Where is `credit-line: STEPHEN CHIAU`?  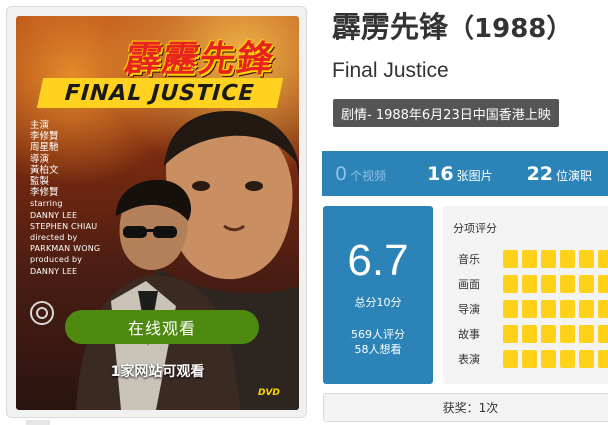 credit-line: STEPHEN CHIAU is located at coordinates (64, 226).